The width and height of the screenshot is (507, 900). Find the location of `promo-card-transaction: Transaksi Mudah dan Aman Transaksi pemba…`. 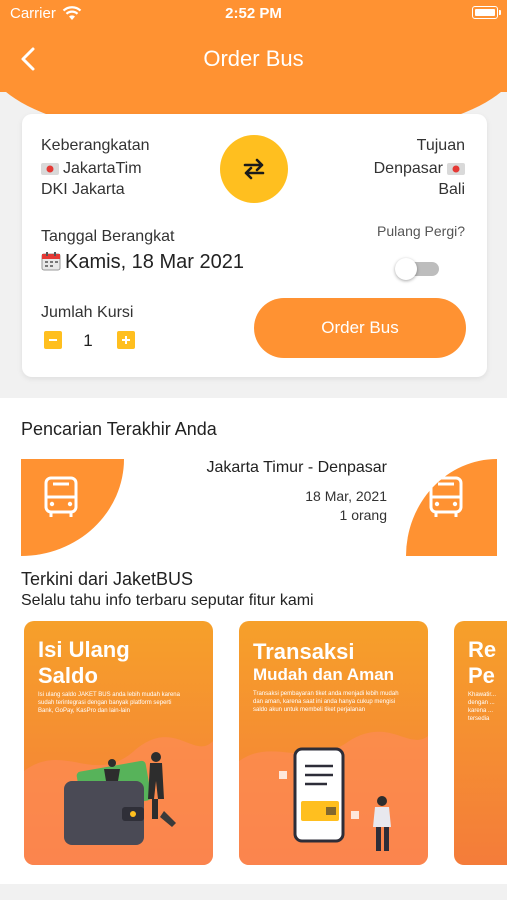

promo-card-transaction: Transaksi Mudah dan Aman Transaksi pemba… is located at coordinates (333, 743).